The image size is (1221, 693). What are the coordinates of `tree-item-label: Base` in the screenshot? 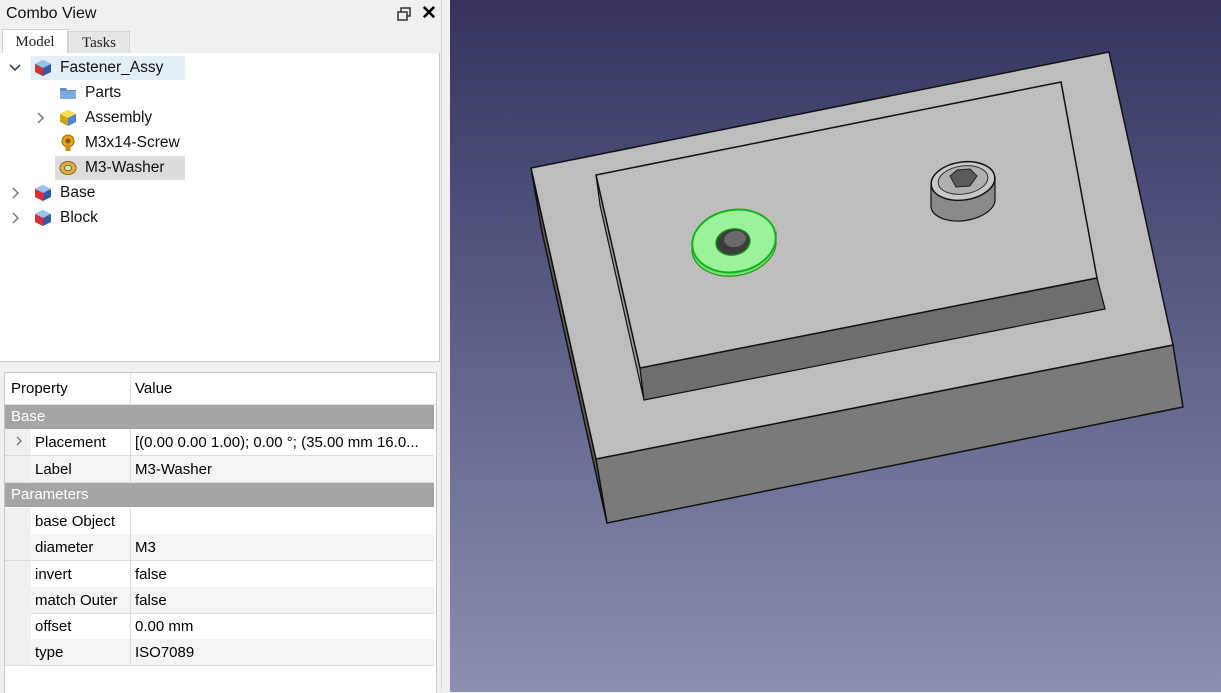 It's located at (78, 192).